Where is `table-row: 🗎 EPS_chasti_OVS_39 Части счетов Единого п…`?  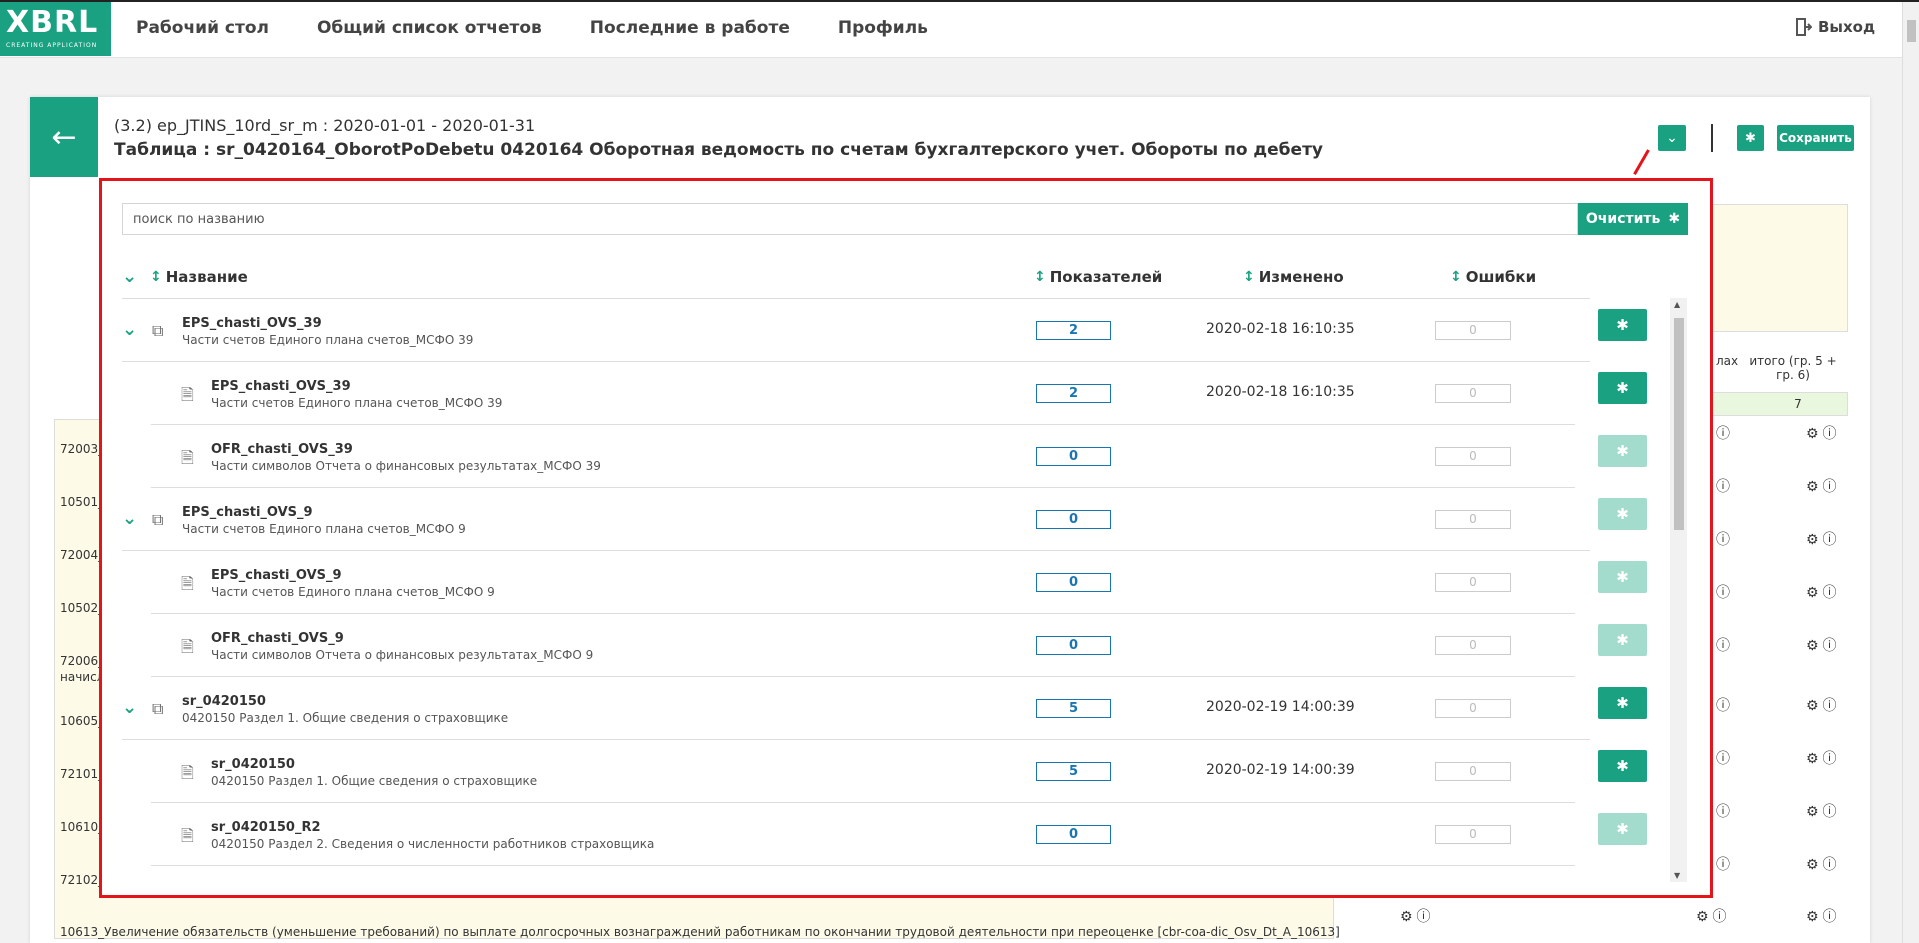 table-row: 🗎 EPS_chasti_OVS_39 Части счетов Единого п… is located at coordinates (863, 393).